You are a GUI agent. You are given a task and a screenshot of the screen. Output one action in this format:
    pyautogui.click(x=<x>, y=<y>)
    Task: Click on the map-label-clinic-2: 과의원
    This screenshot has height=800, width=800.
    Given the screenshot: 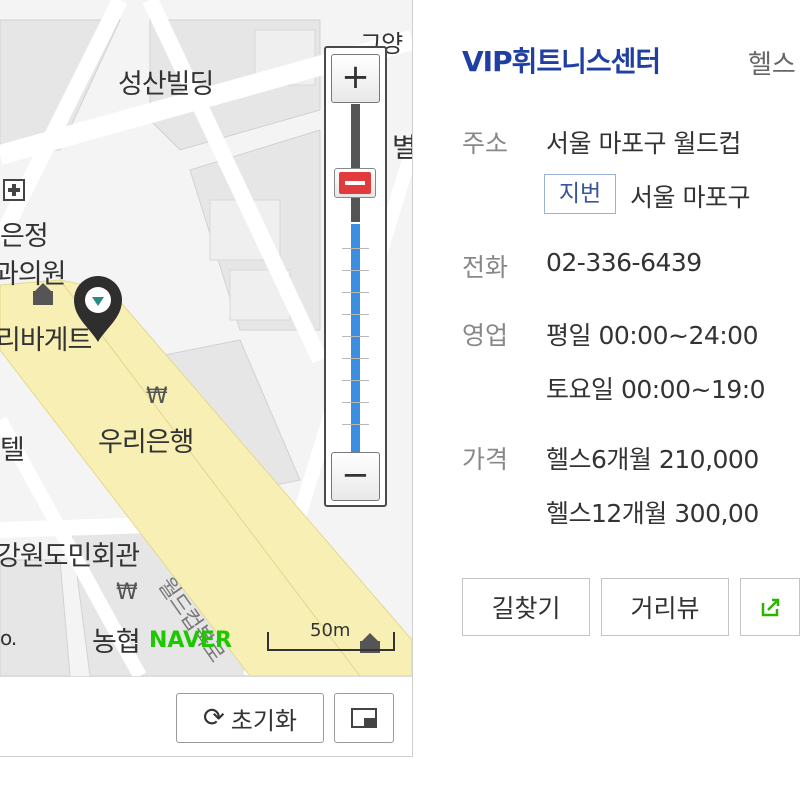 What is the action you would take?
    pyautogui.click(x=33, y=274)
    